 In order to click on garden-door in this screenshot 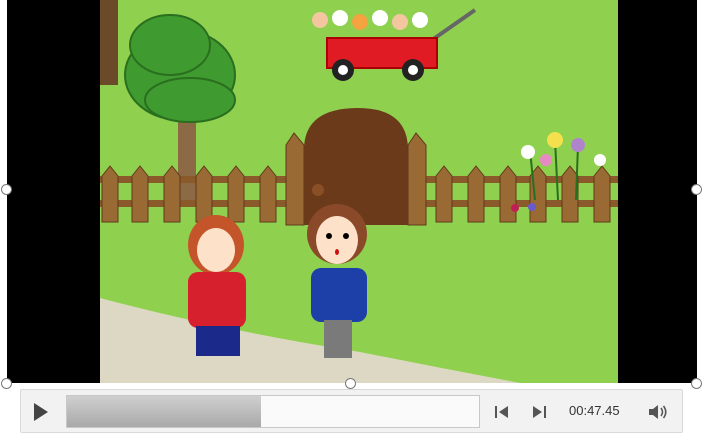, I will do `click(356, 166)`.